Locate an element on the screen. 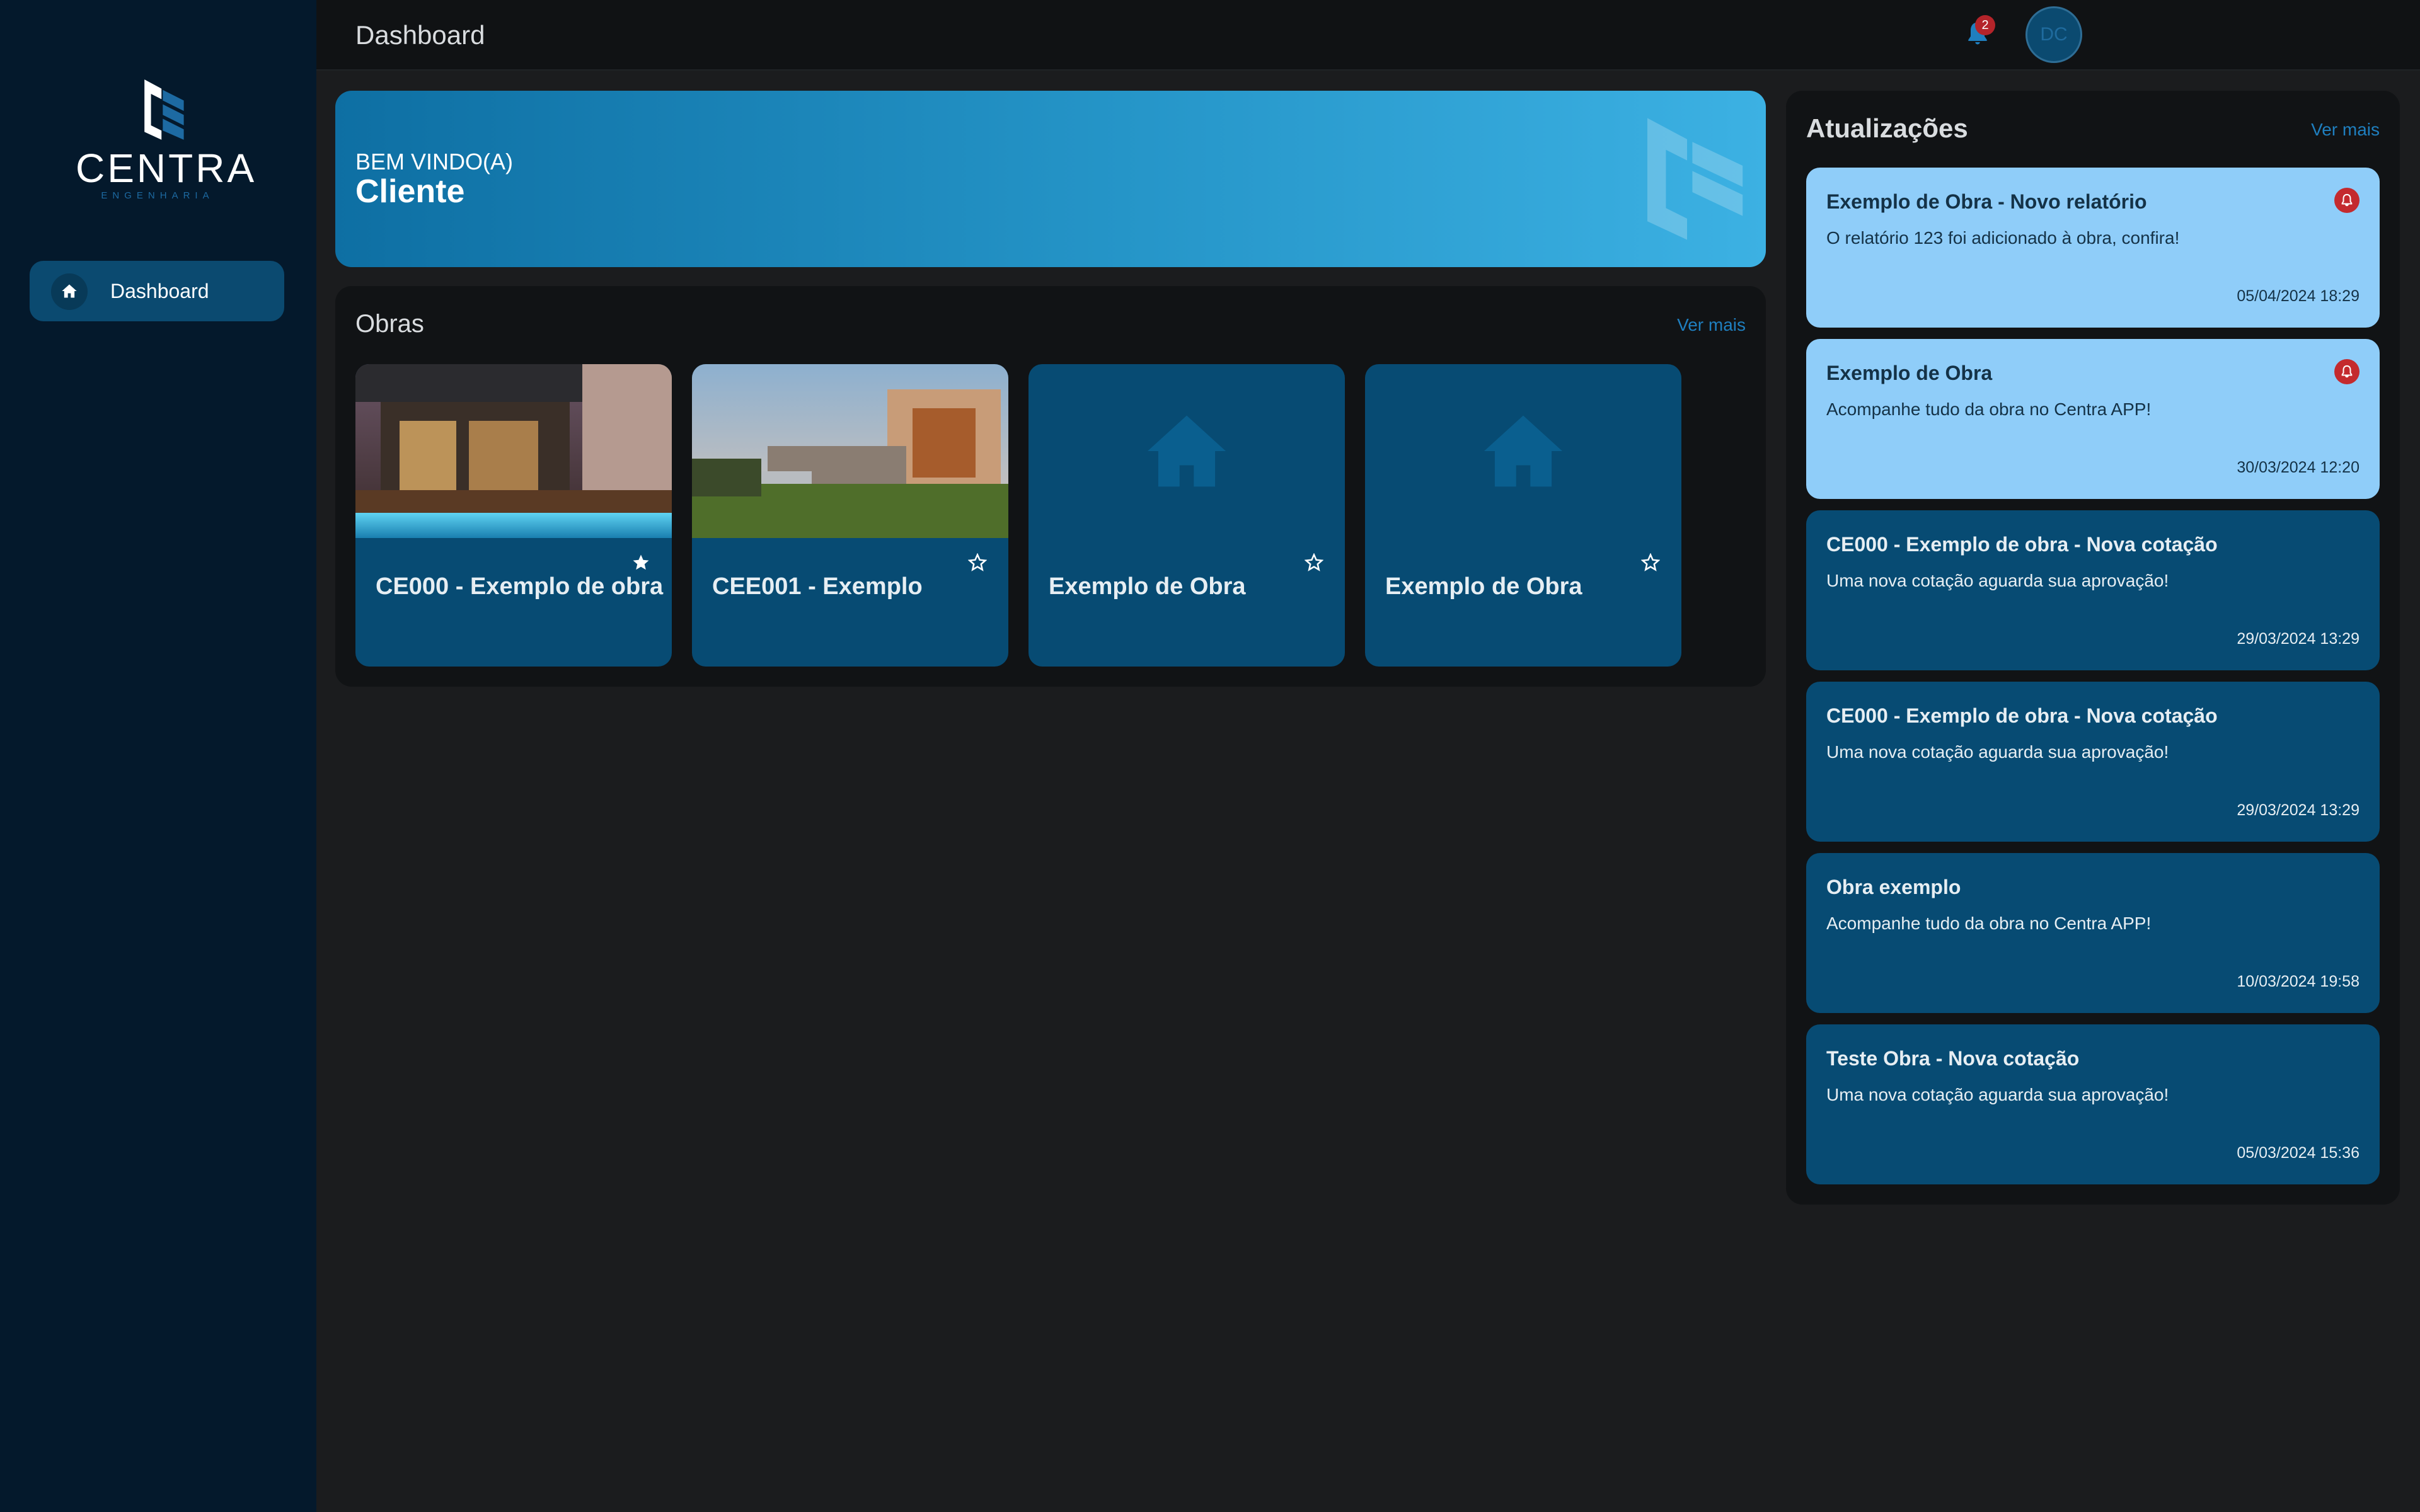  update-title: Teste Obra - Nova cotação is located at coordinates (1953, 1058).